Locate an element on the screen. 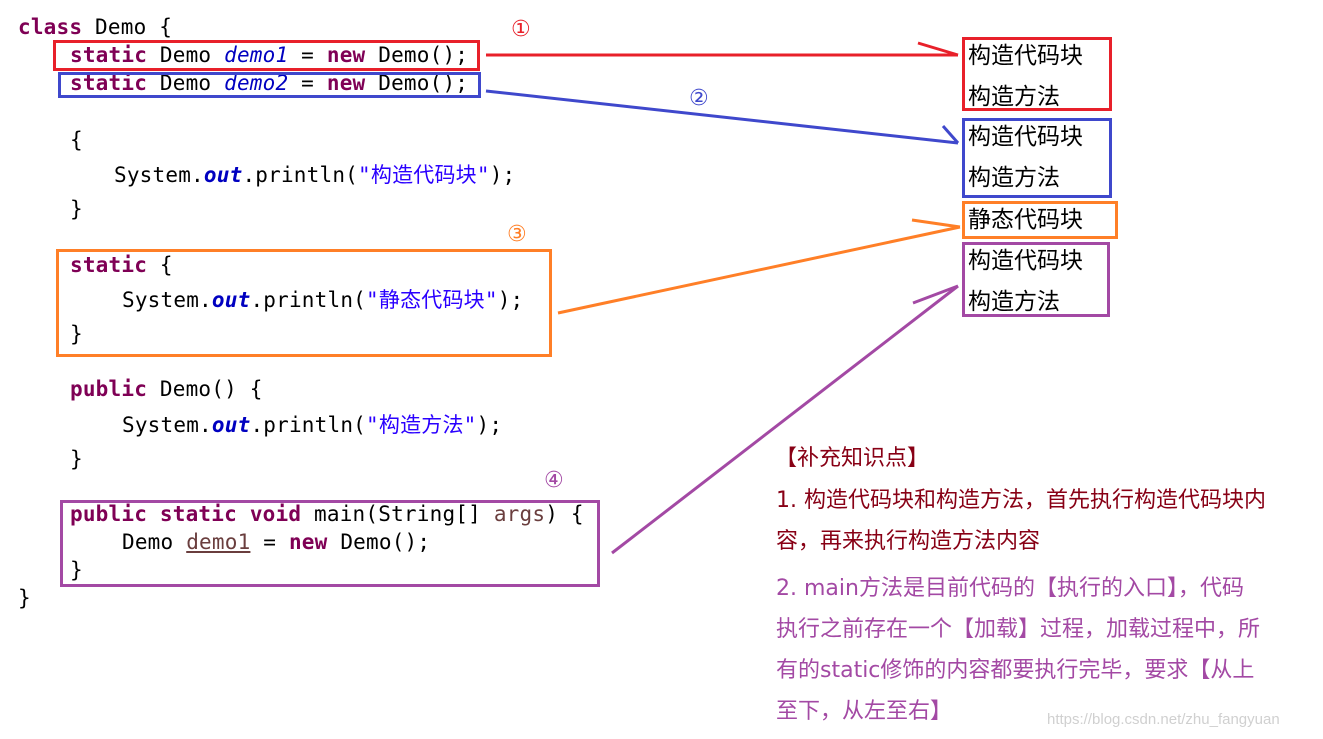 The height and width of the screenshot is (739, 1323). output-group-step2: 构造代码块 构造方法 is located at coordinates (1037, 158).